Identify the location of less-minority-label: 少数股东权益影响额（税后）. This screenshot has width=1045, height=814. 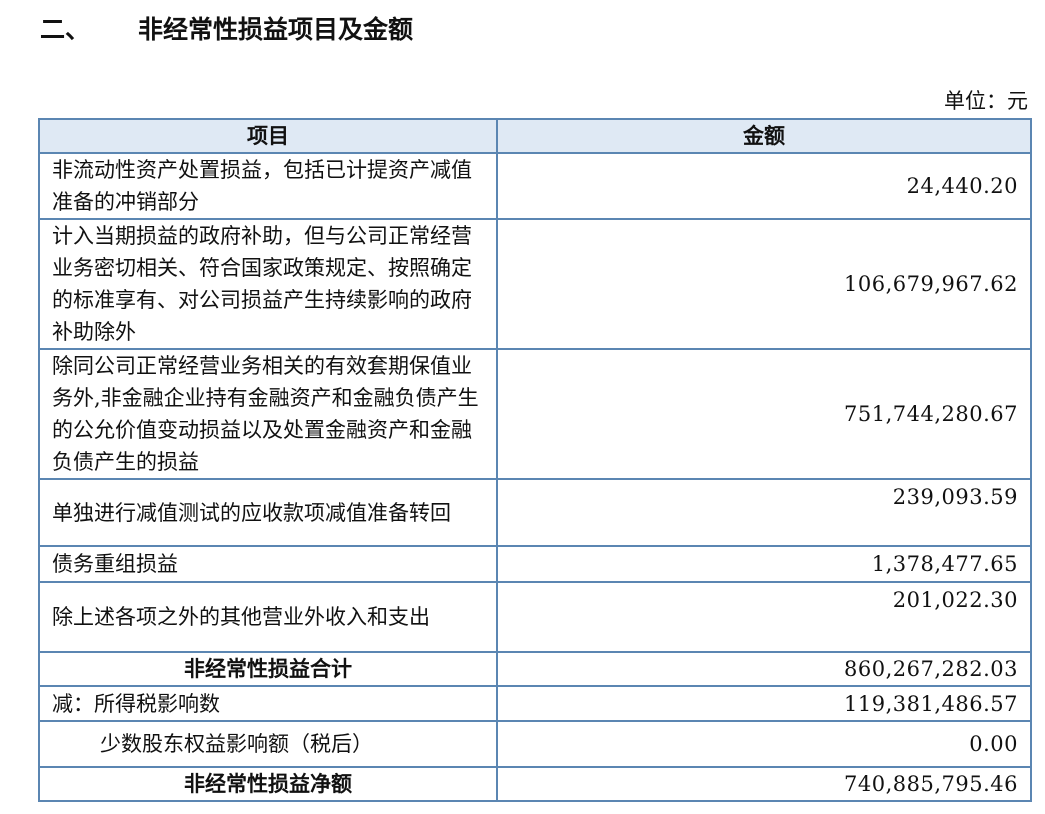
(268, 744).